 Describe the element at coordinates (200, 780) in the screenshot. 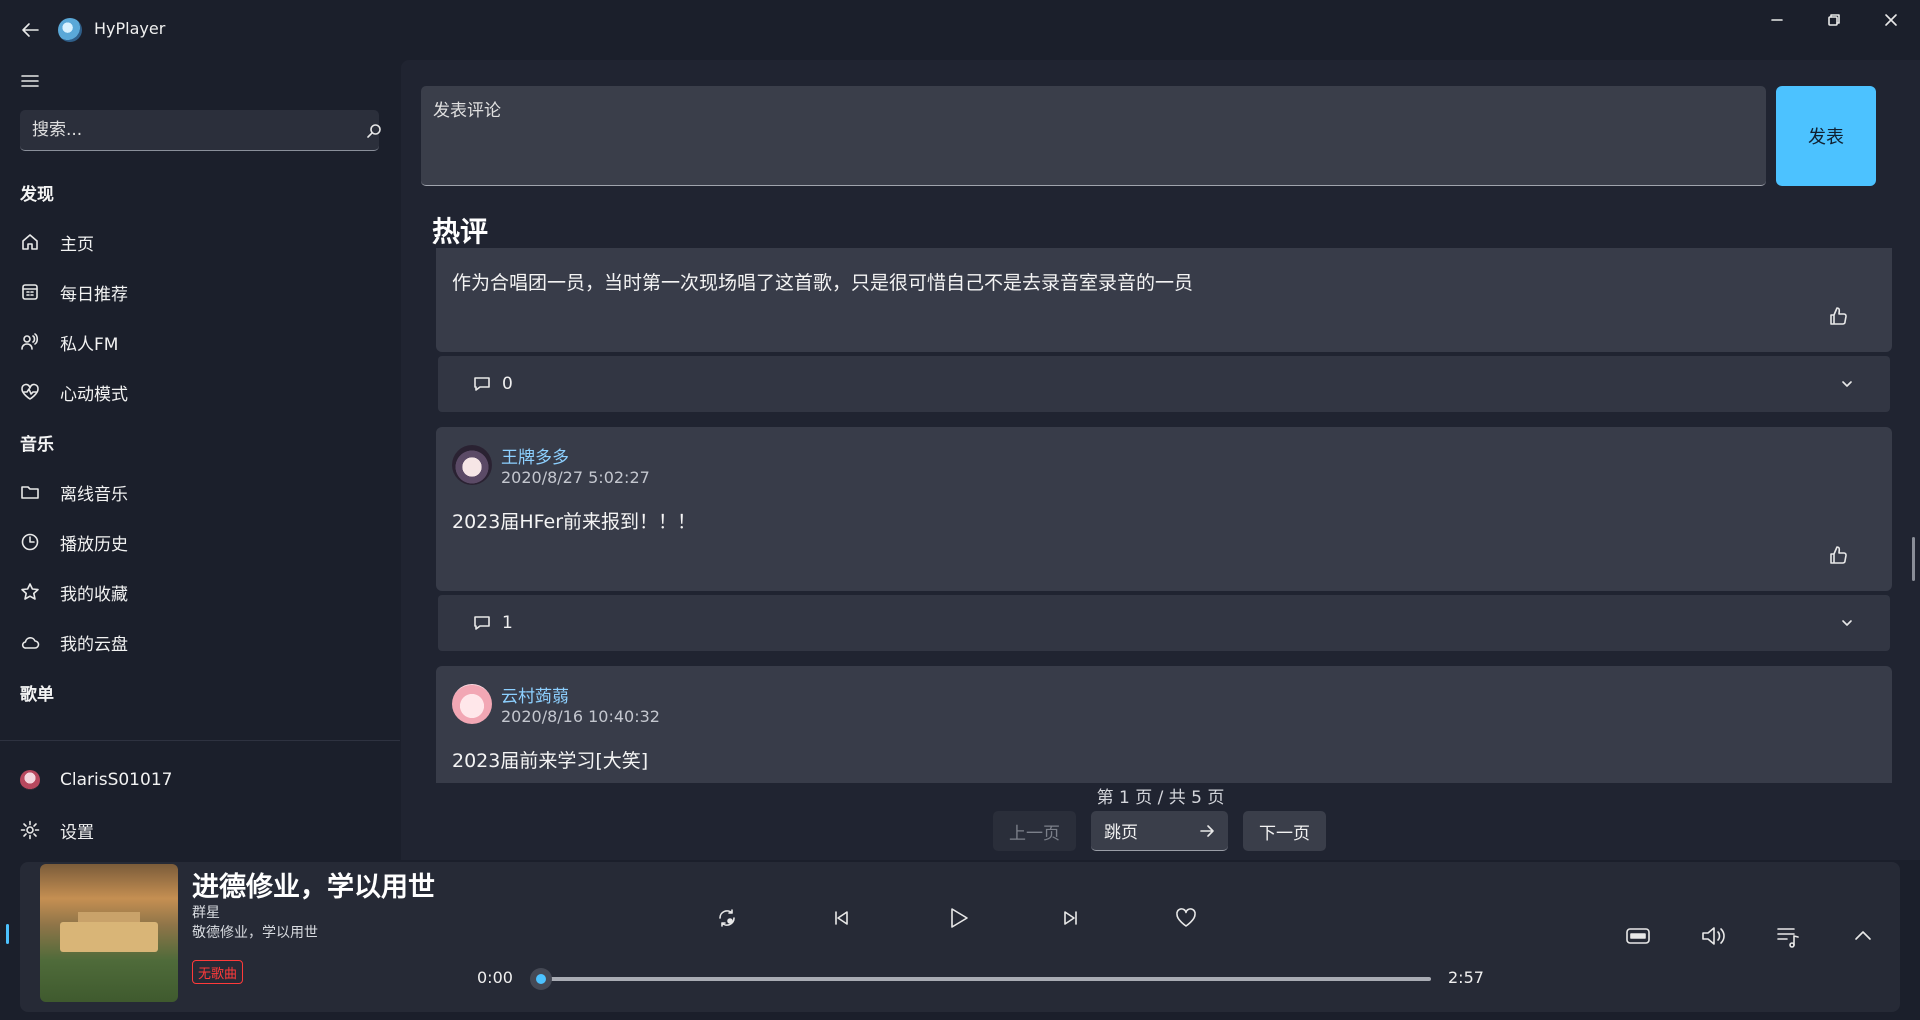

I see `sidebar-item-user: ClarisS01017` at that location.